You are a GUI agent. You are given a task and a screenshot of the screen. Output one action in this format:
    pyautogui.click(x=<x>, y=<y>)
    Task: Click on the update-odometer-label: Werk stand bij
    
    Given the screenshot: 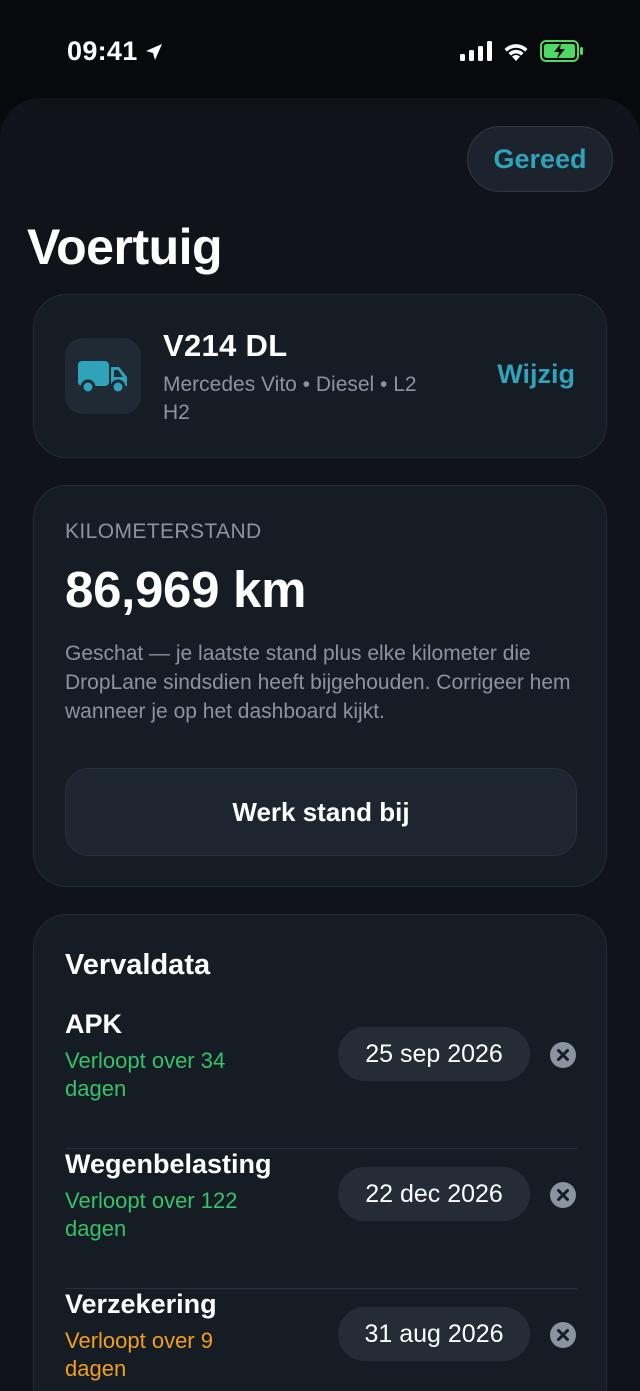 What is the action you would take?
    pyautogui.click(x=321, y=811)
    